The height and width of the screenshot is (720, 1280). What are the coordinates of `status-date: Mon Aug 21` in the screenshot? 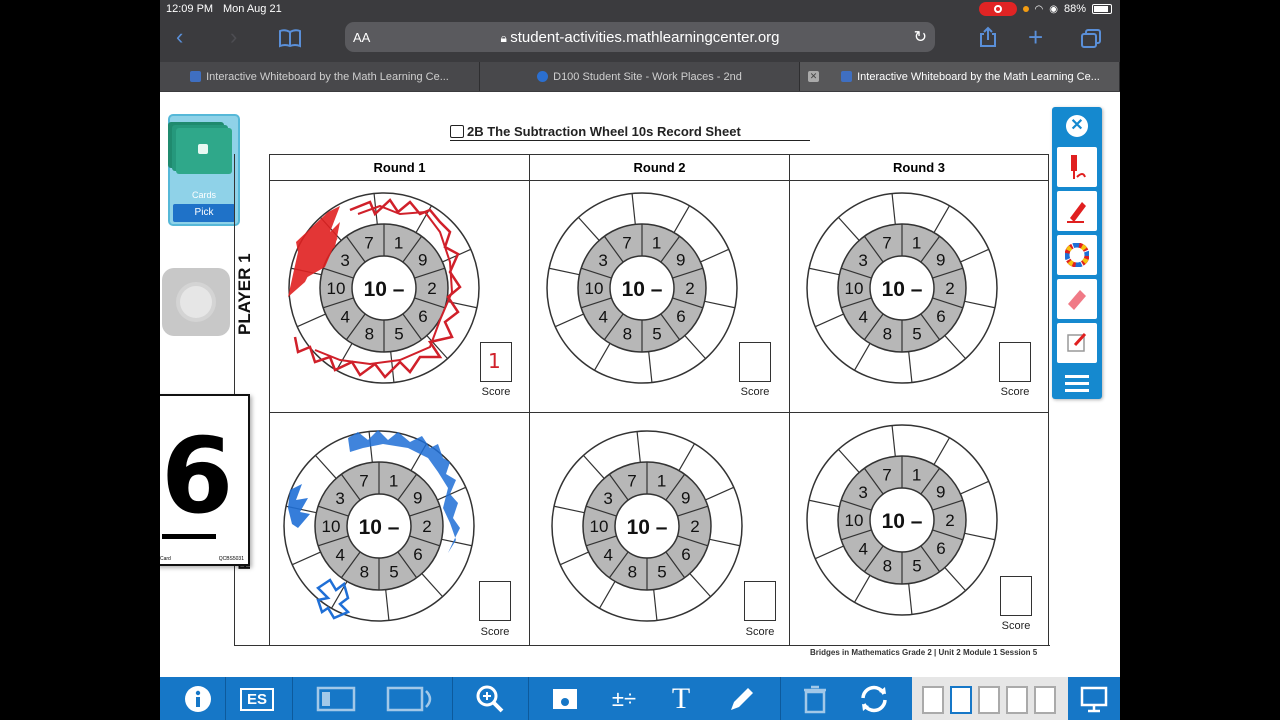 It's located at (252, 9).